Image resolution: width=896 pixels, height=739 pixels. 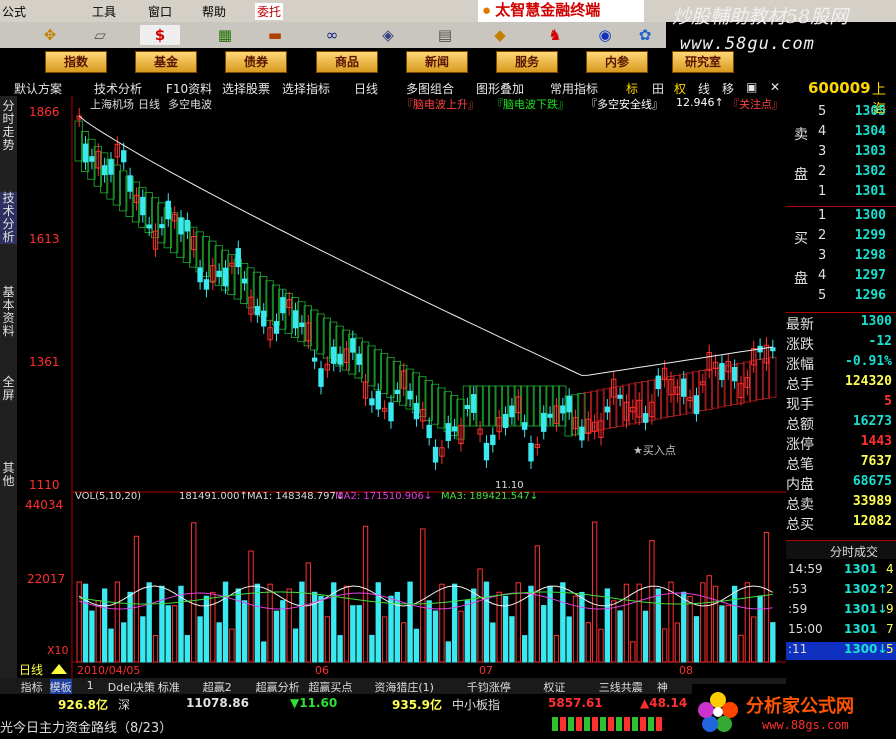 I want to click on indicator-tab: 千钧涨停, so click(x=489, y=687).